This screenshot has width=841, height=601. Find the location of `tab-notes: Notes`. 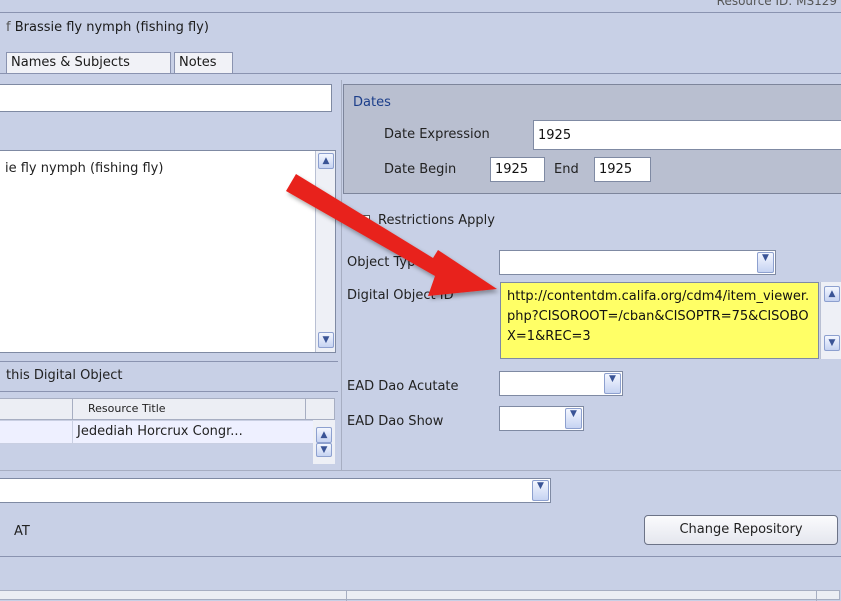

tab-notes: Notes is located at coordinates (203, 62).